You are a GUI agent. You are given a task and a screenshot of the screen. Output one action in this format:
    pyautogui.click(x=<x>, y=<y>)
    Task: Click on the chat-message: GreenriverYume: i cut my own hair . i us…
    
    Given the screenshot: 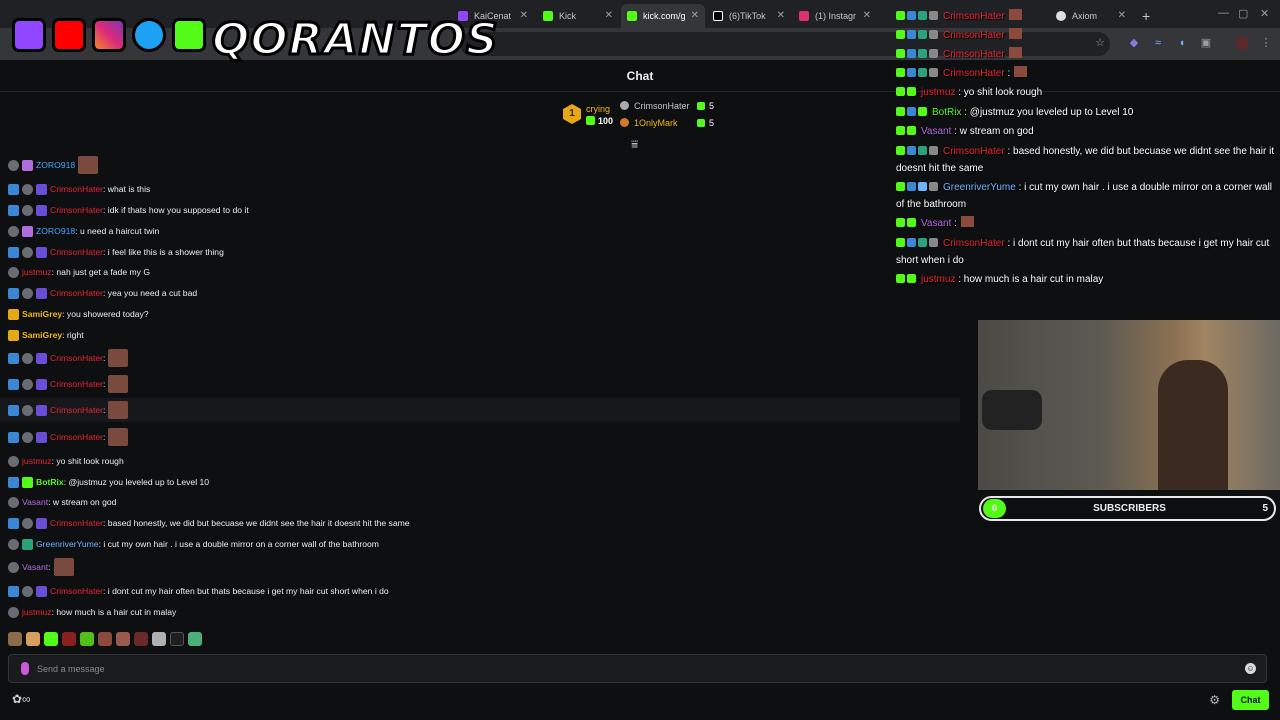 What is the action you would take?
    pyautogui.click(x=193, y=544)
    